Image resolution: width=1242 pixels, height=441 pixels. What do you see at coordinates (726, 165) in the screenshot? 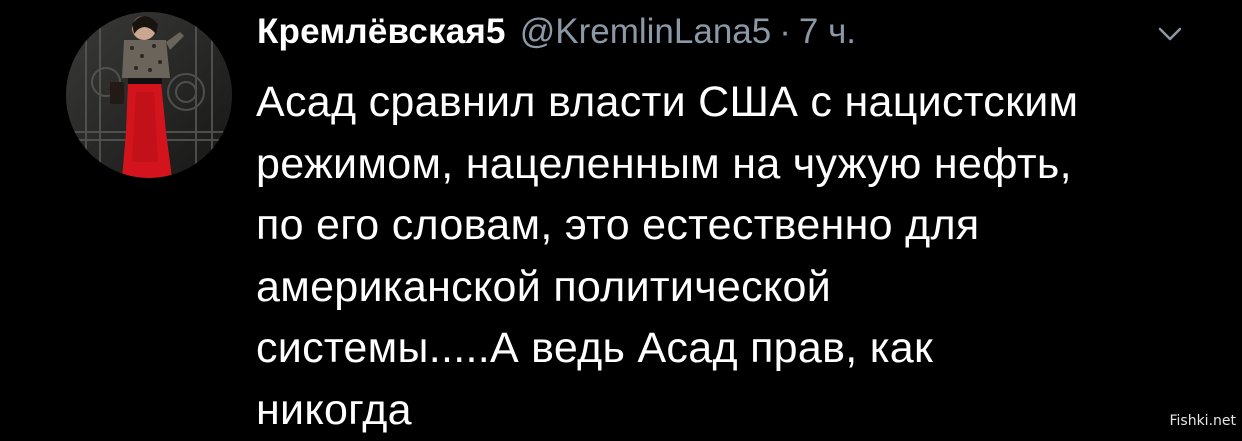
I see `tweet-text-line: режимом, нацеленным на чужую нефть,` at bounding box center [726, 165].